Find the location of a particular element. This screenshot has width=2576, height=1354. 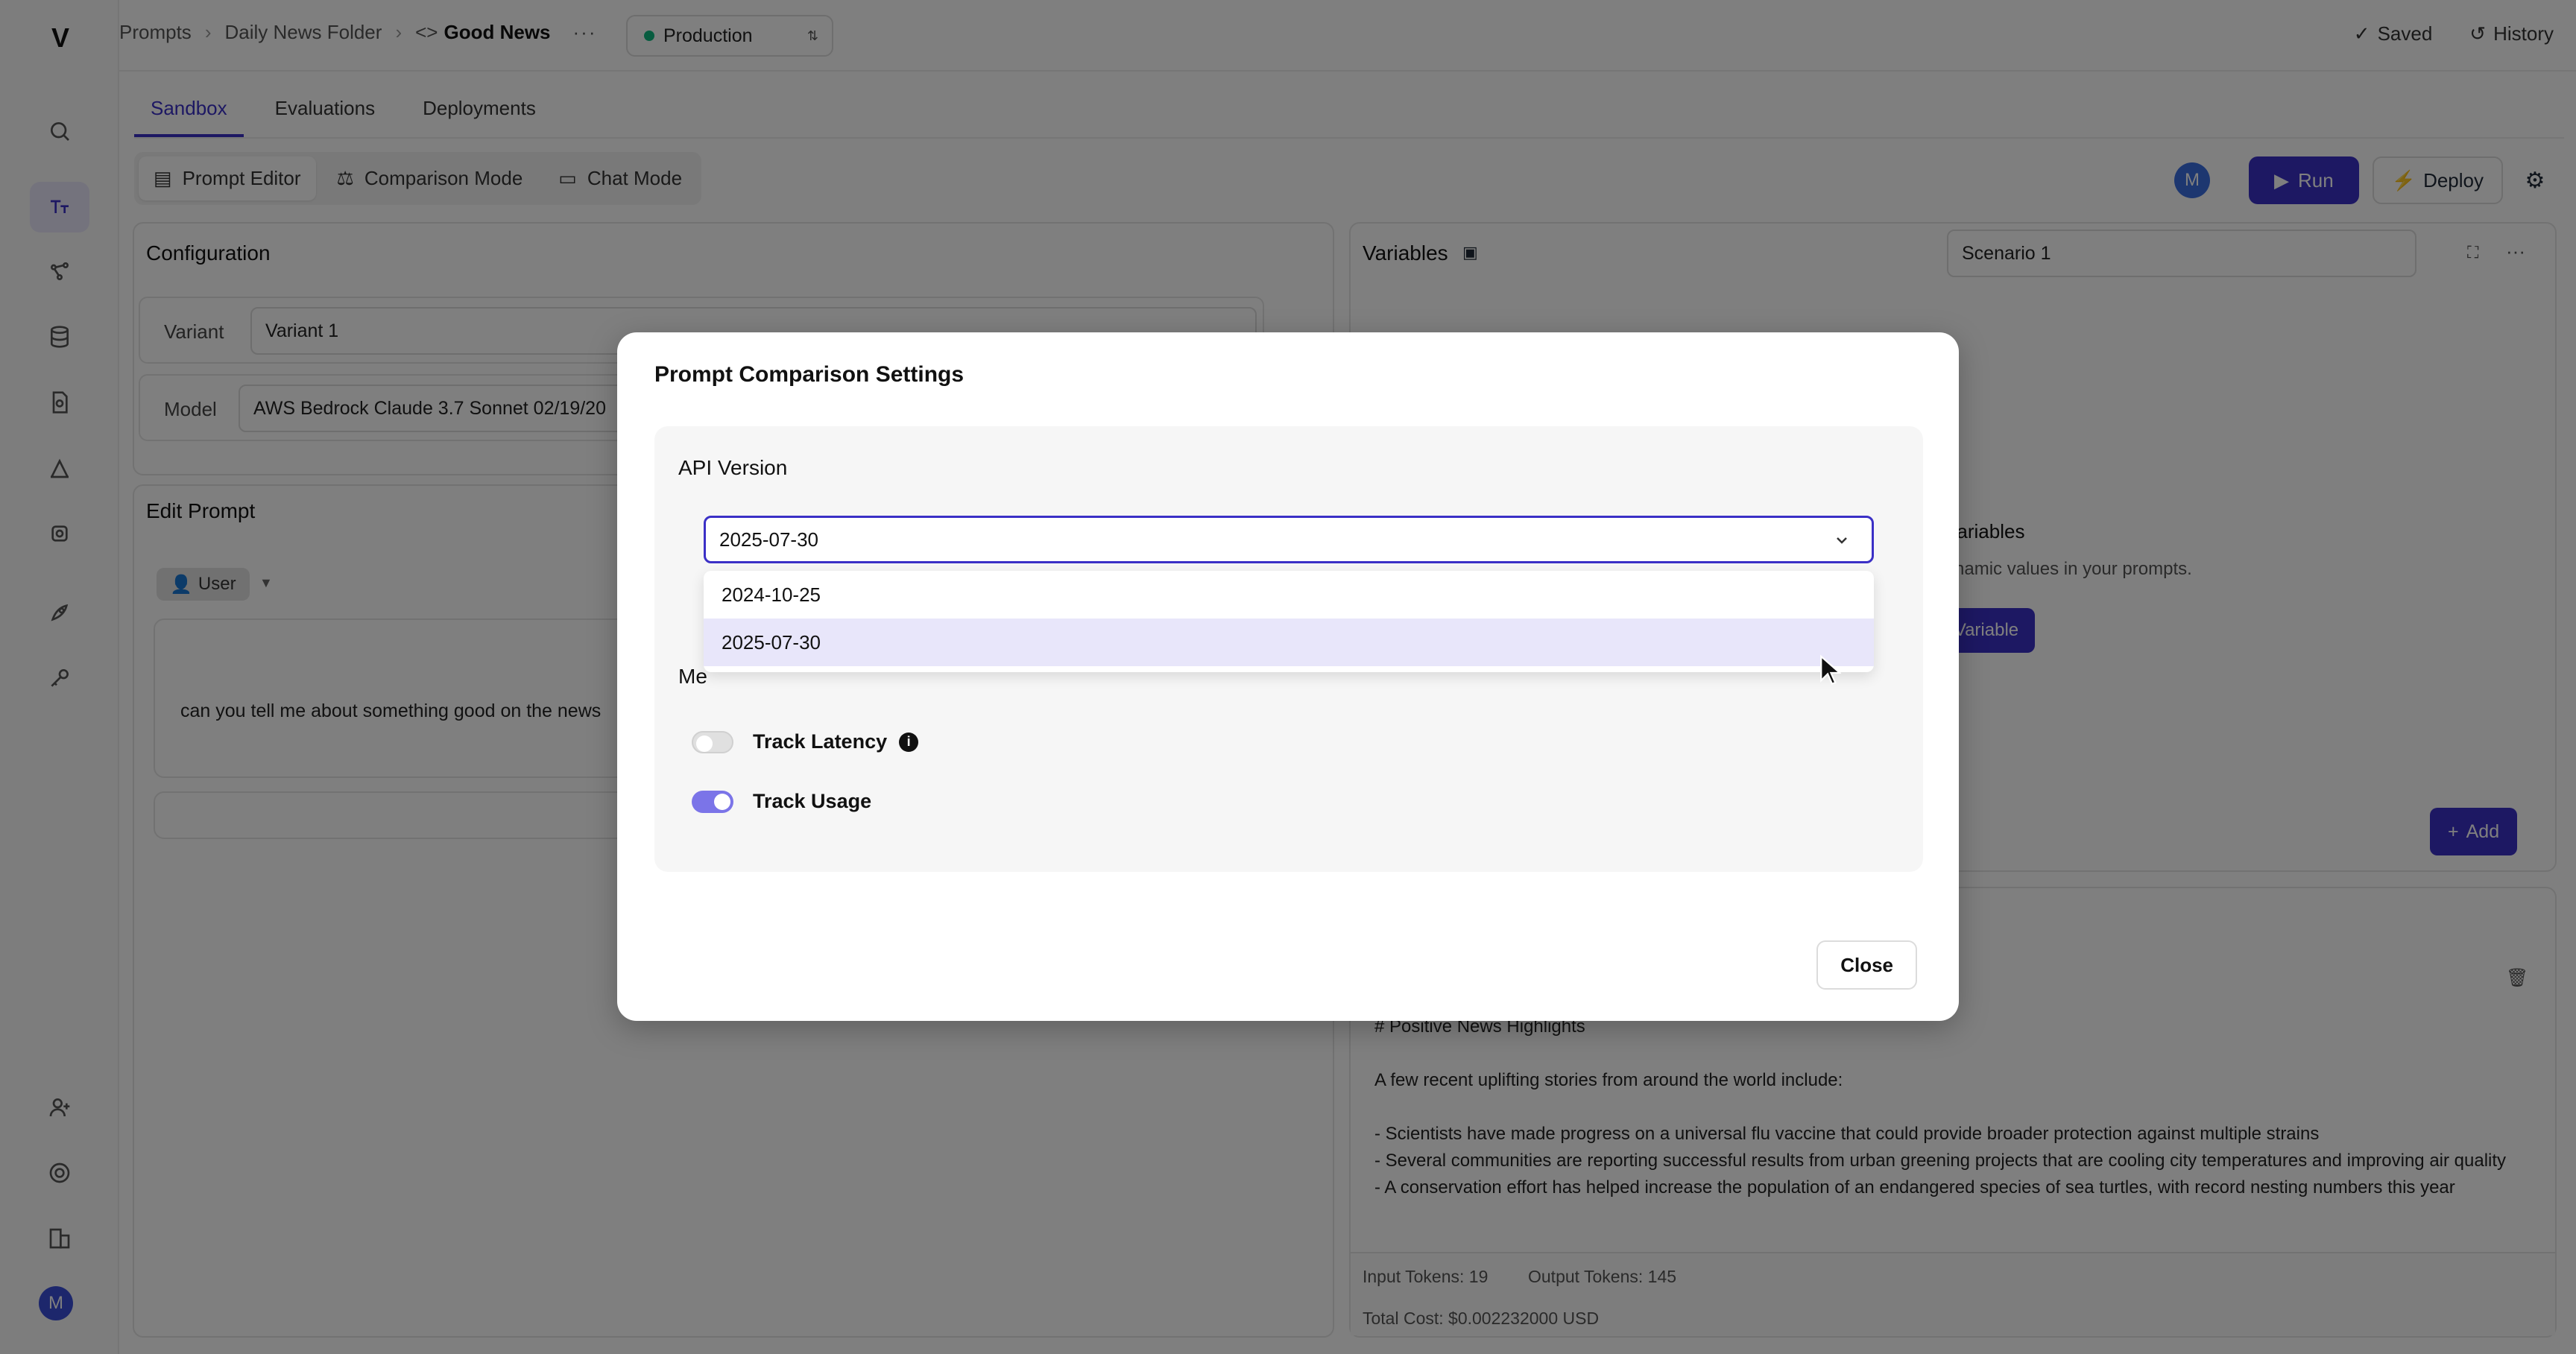

track-latency-toggle is located at coordinates (712, 742).